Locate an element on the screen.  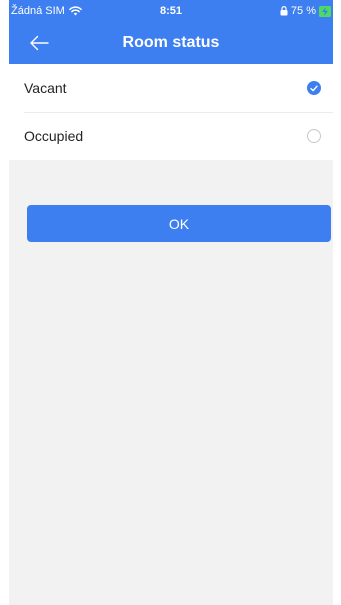
app-header: Žádná SIM 8:51 75 % Room status is located at coordinates (171, 32).